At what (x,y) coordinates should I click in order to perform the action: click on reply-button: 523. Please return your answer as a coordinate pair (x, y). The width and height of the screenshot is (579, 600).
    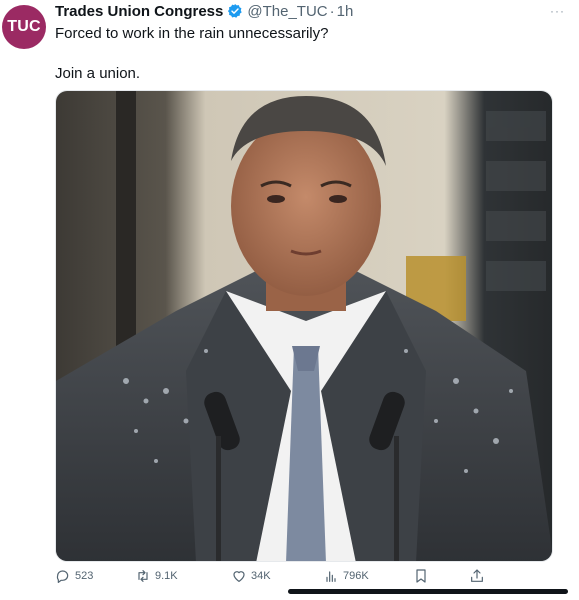
    Looking at the image, I should click on (74, 576).